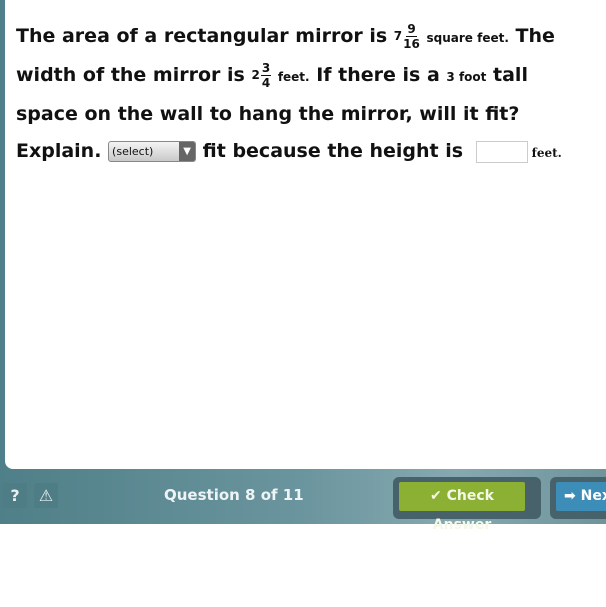  What do you see at coordinates (572, 496) in the screenshot?
I see `arrow-right-icon: ➡` at bounding box center [572, 496].